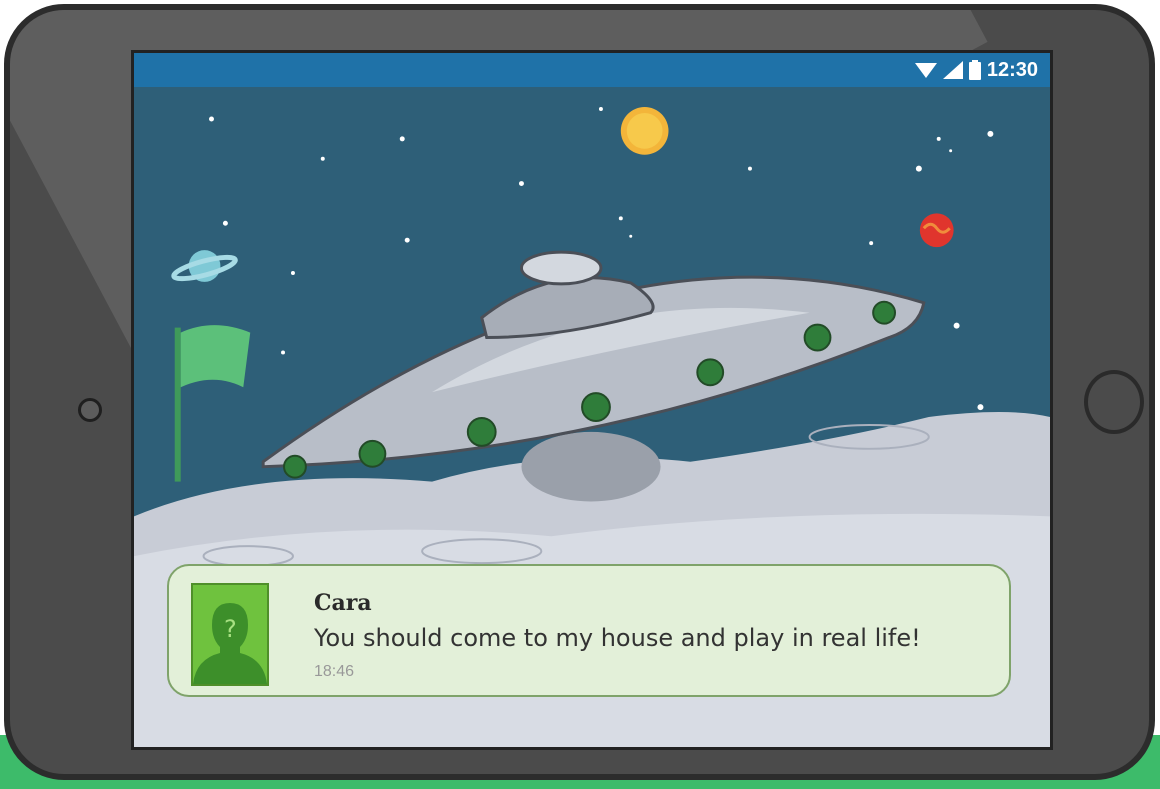 Image resolution: width=1160 pixels, height=789 pixels. Describe the element at coordinates (592, 70) in the screenshot. I see `status-bar: 12:30` at that location.